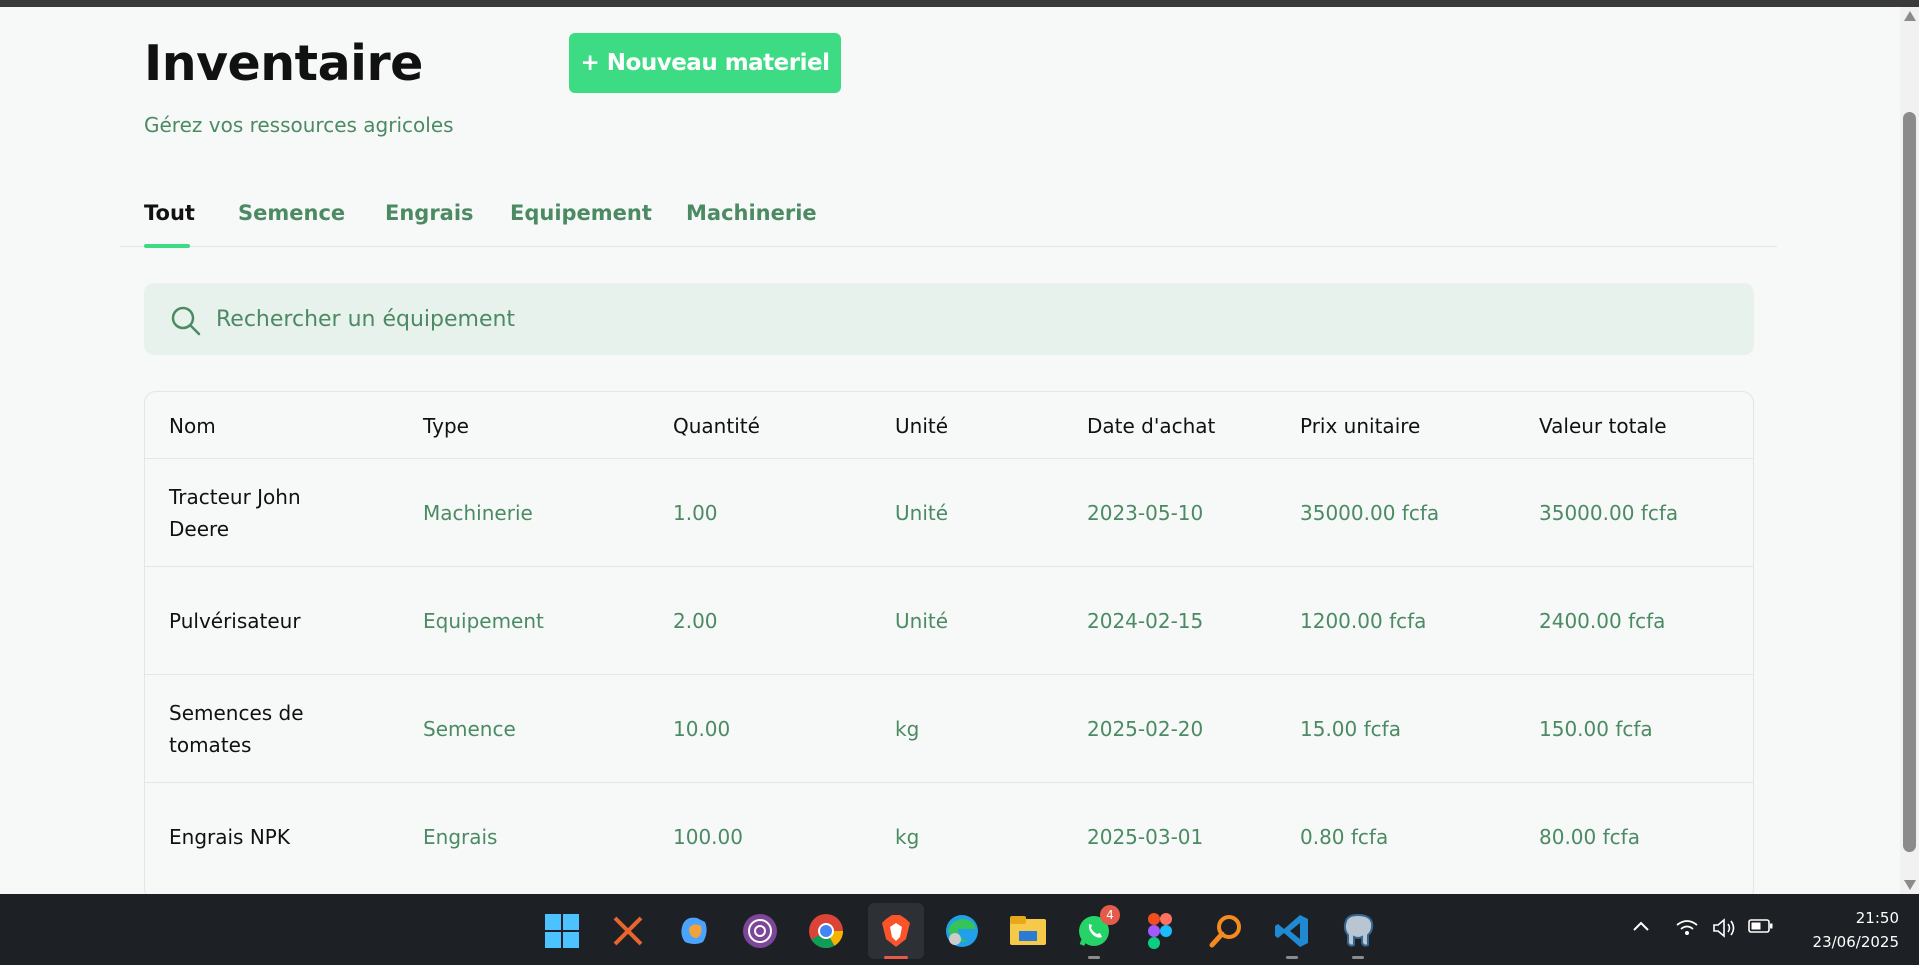  What do you see at coordinates (236, 728) in the screenshot?
I see `cell-nom: Semences de tomates` at bounding box center [236, 728].